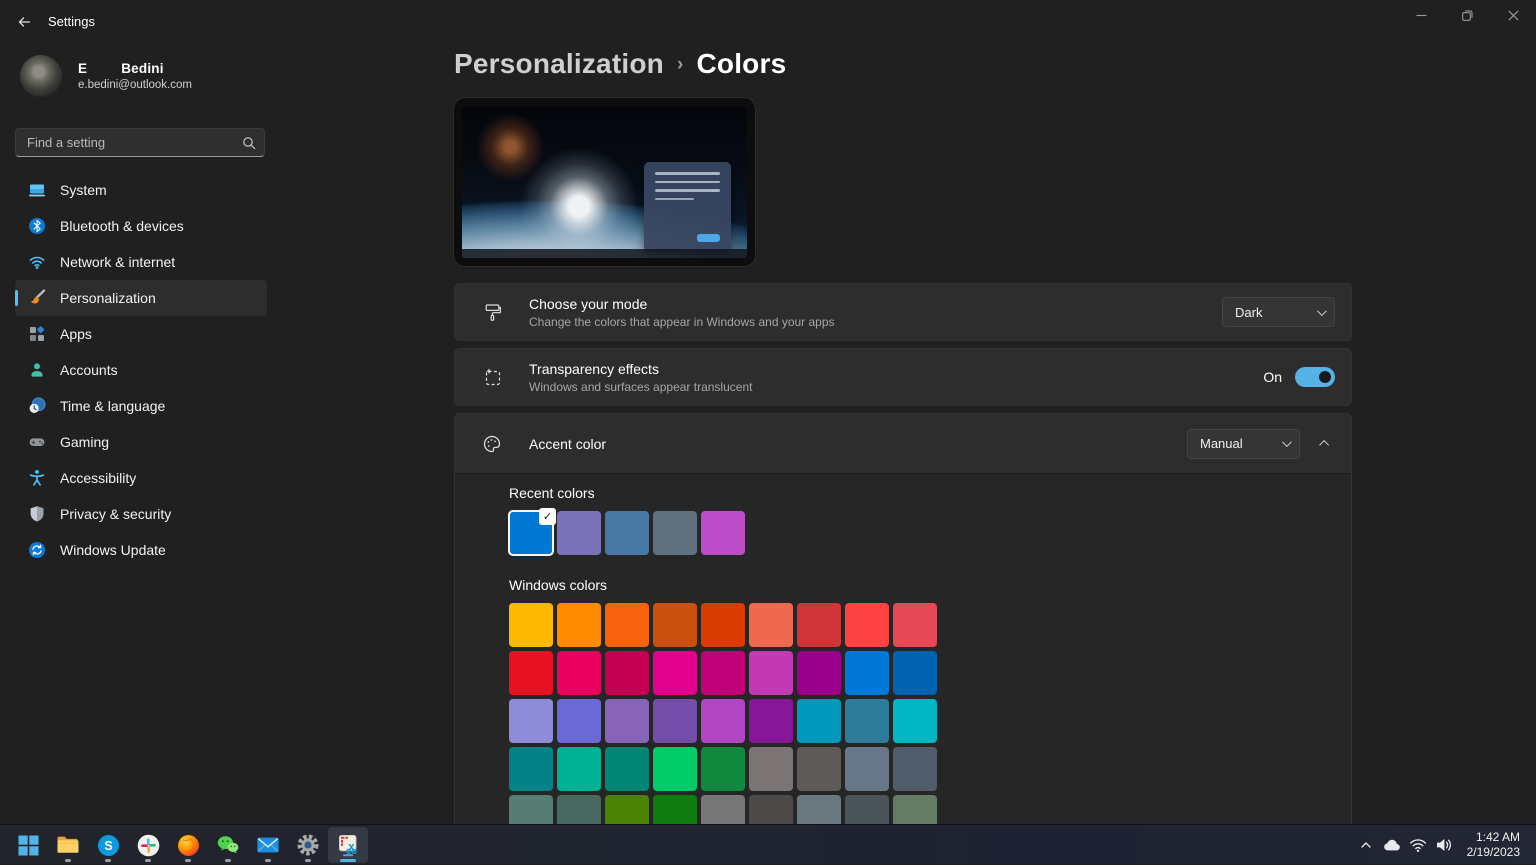 This screenshot has height=865, width=1536. What do you see at coordinates (867, 769) in the screenshot?
I see `windows-color-swatch-#68768a` at bounding box center [867, 769].